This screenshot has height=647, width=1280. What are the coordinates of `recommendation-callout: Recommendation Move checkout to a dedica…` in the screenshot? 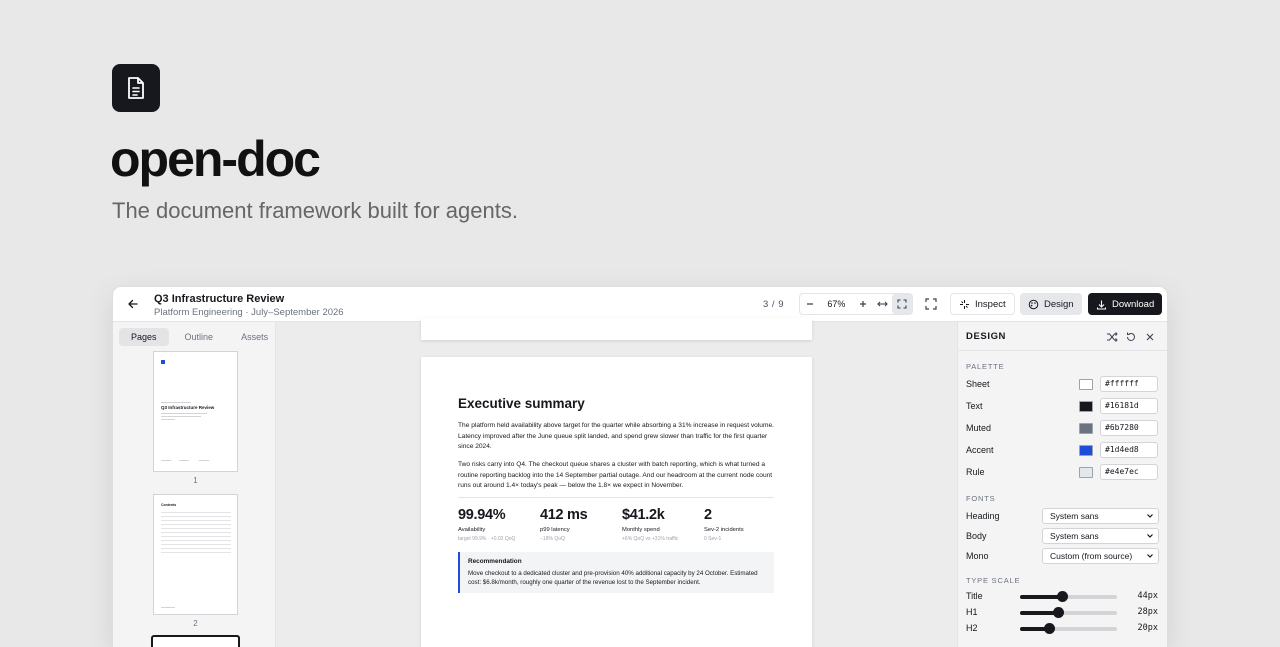 It's located at (616, 572).